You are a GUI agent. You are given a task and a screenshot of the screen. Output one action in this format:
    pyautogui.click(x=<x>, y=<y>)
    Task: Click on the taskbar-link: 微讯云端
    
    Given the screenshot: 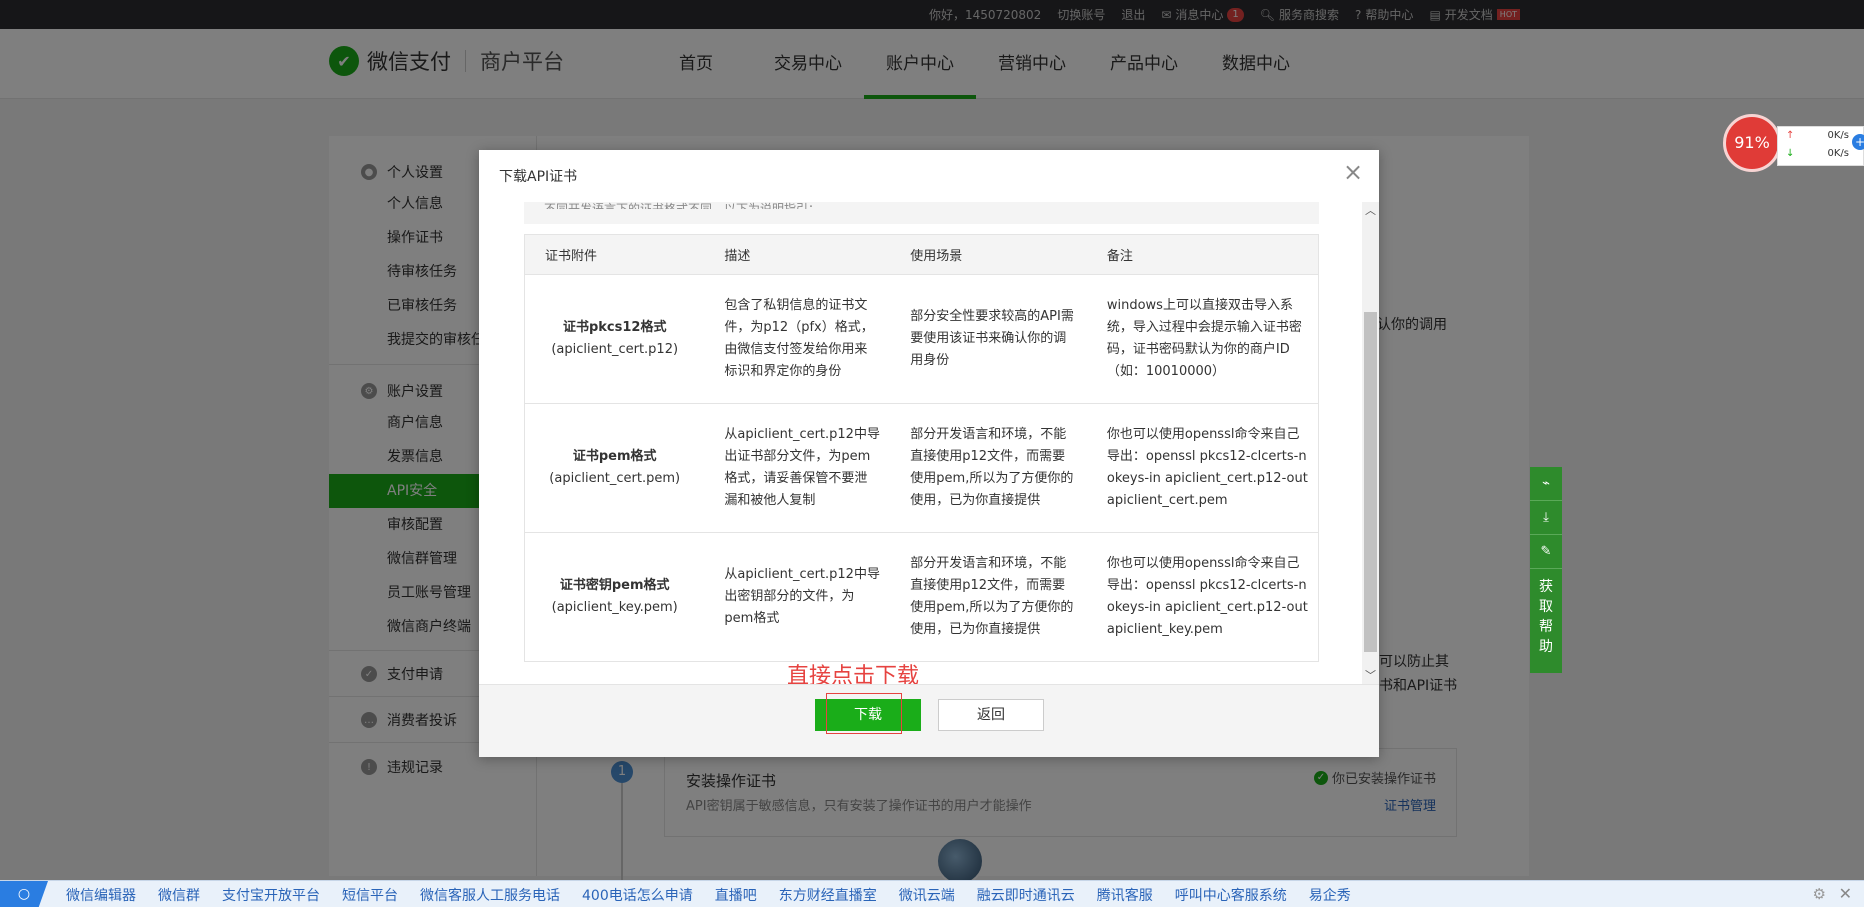 What is the action you would take?
    pyautogui.click(x=927, y=895)
    